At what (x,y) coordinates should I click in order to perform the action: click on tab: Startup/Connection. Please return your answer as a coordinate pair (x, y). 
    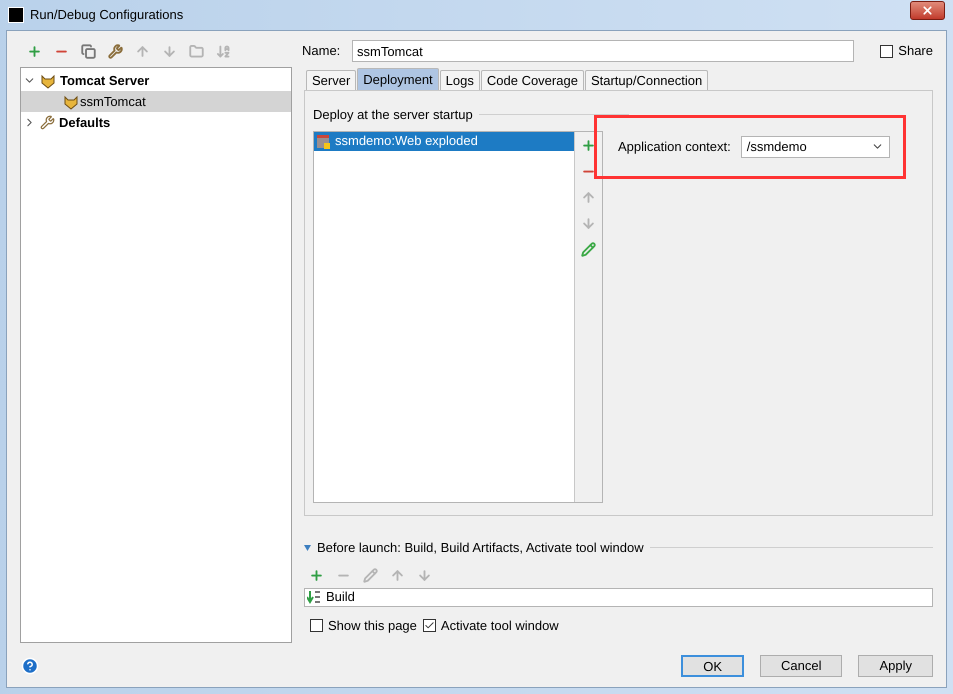
    Looking at the image, I should click on (646, 80).